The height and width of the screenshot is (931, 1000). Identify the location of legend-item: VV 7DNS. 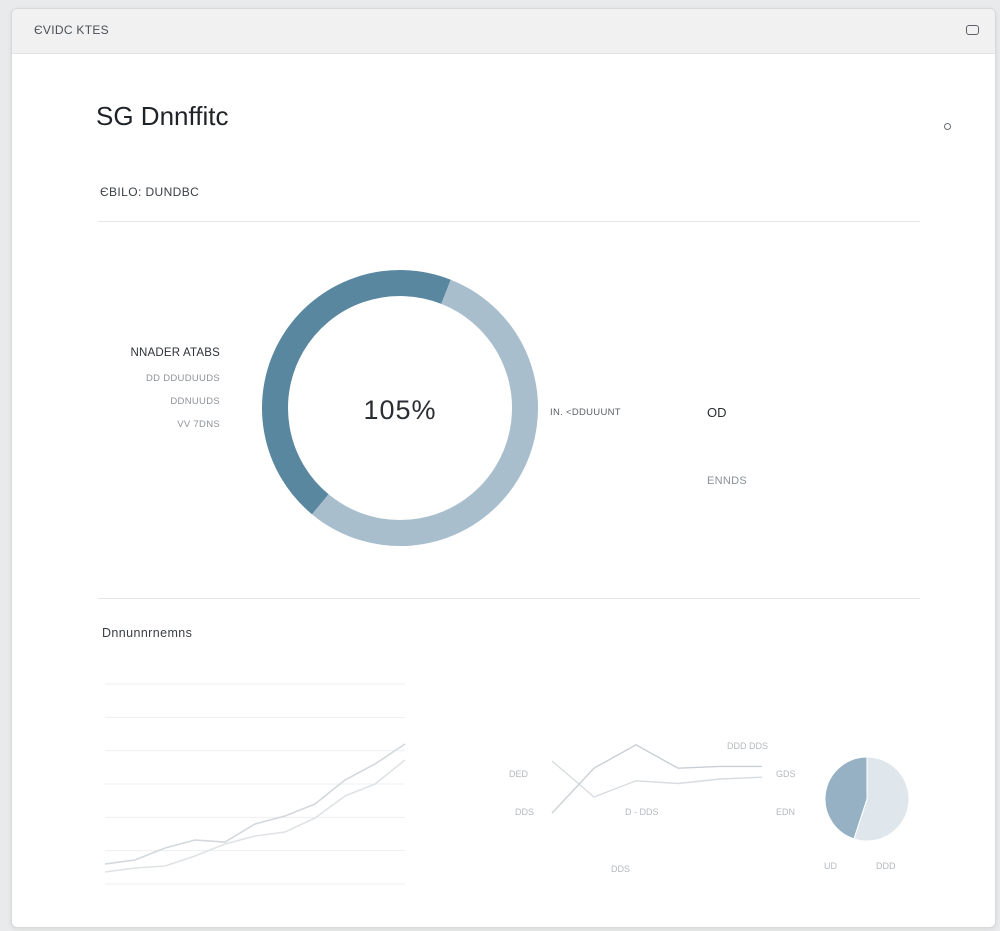
(198, 424).